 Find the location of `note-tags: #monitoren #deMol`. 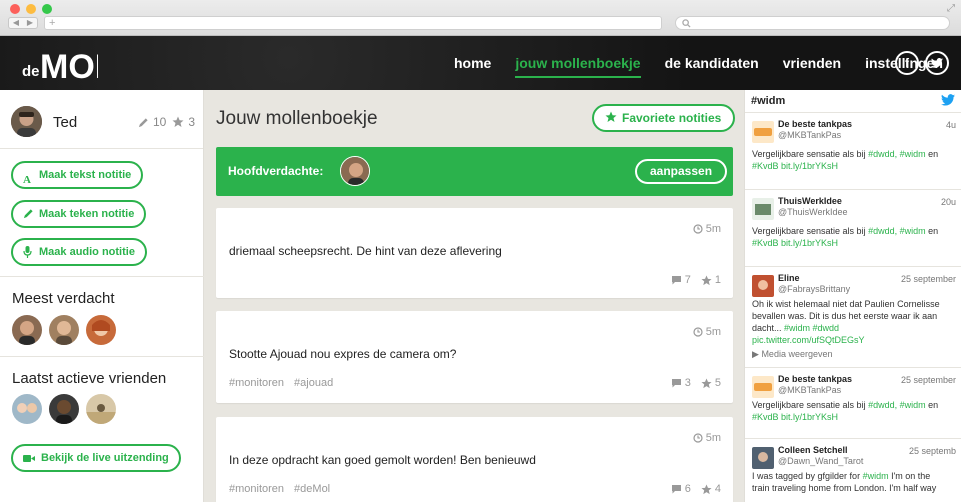

note-tags: #monitoren #deMol is located at coordinates (279, 489).